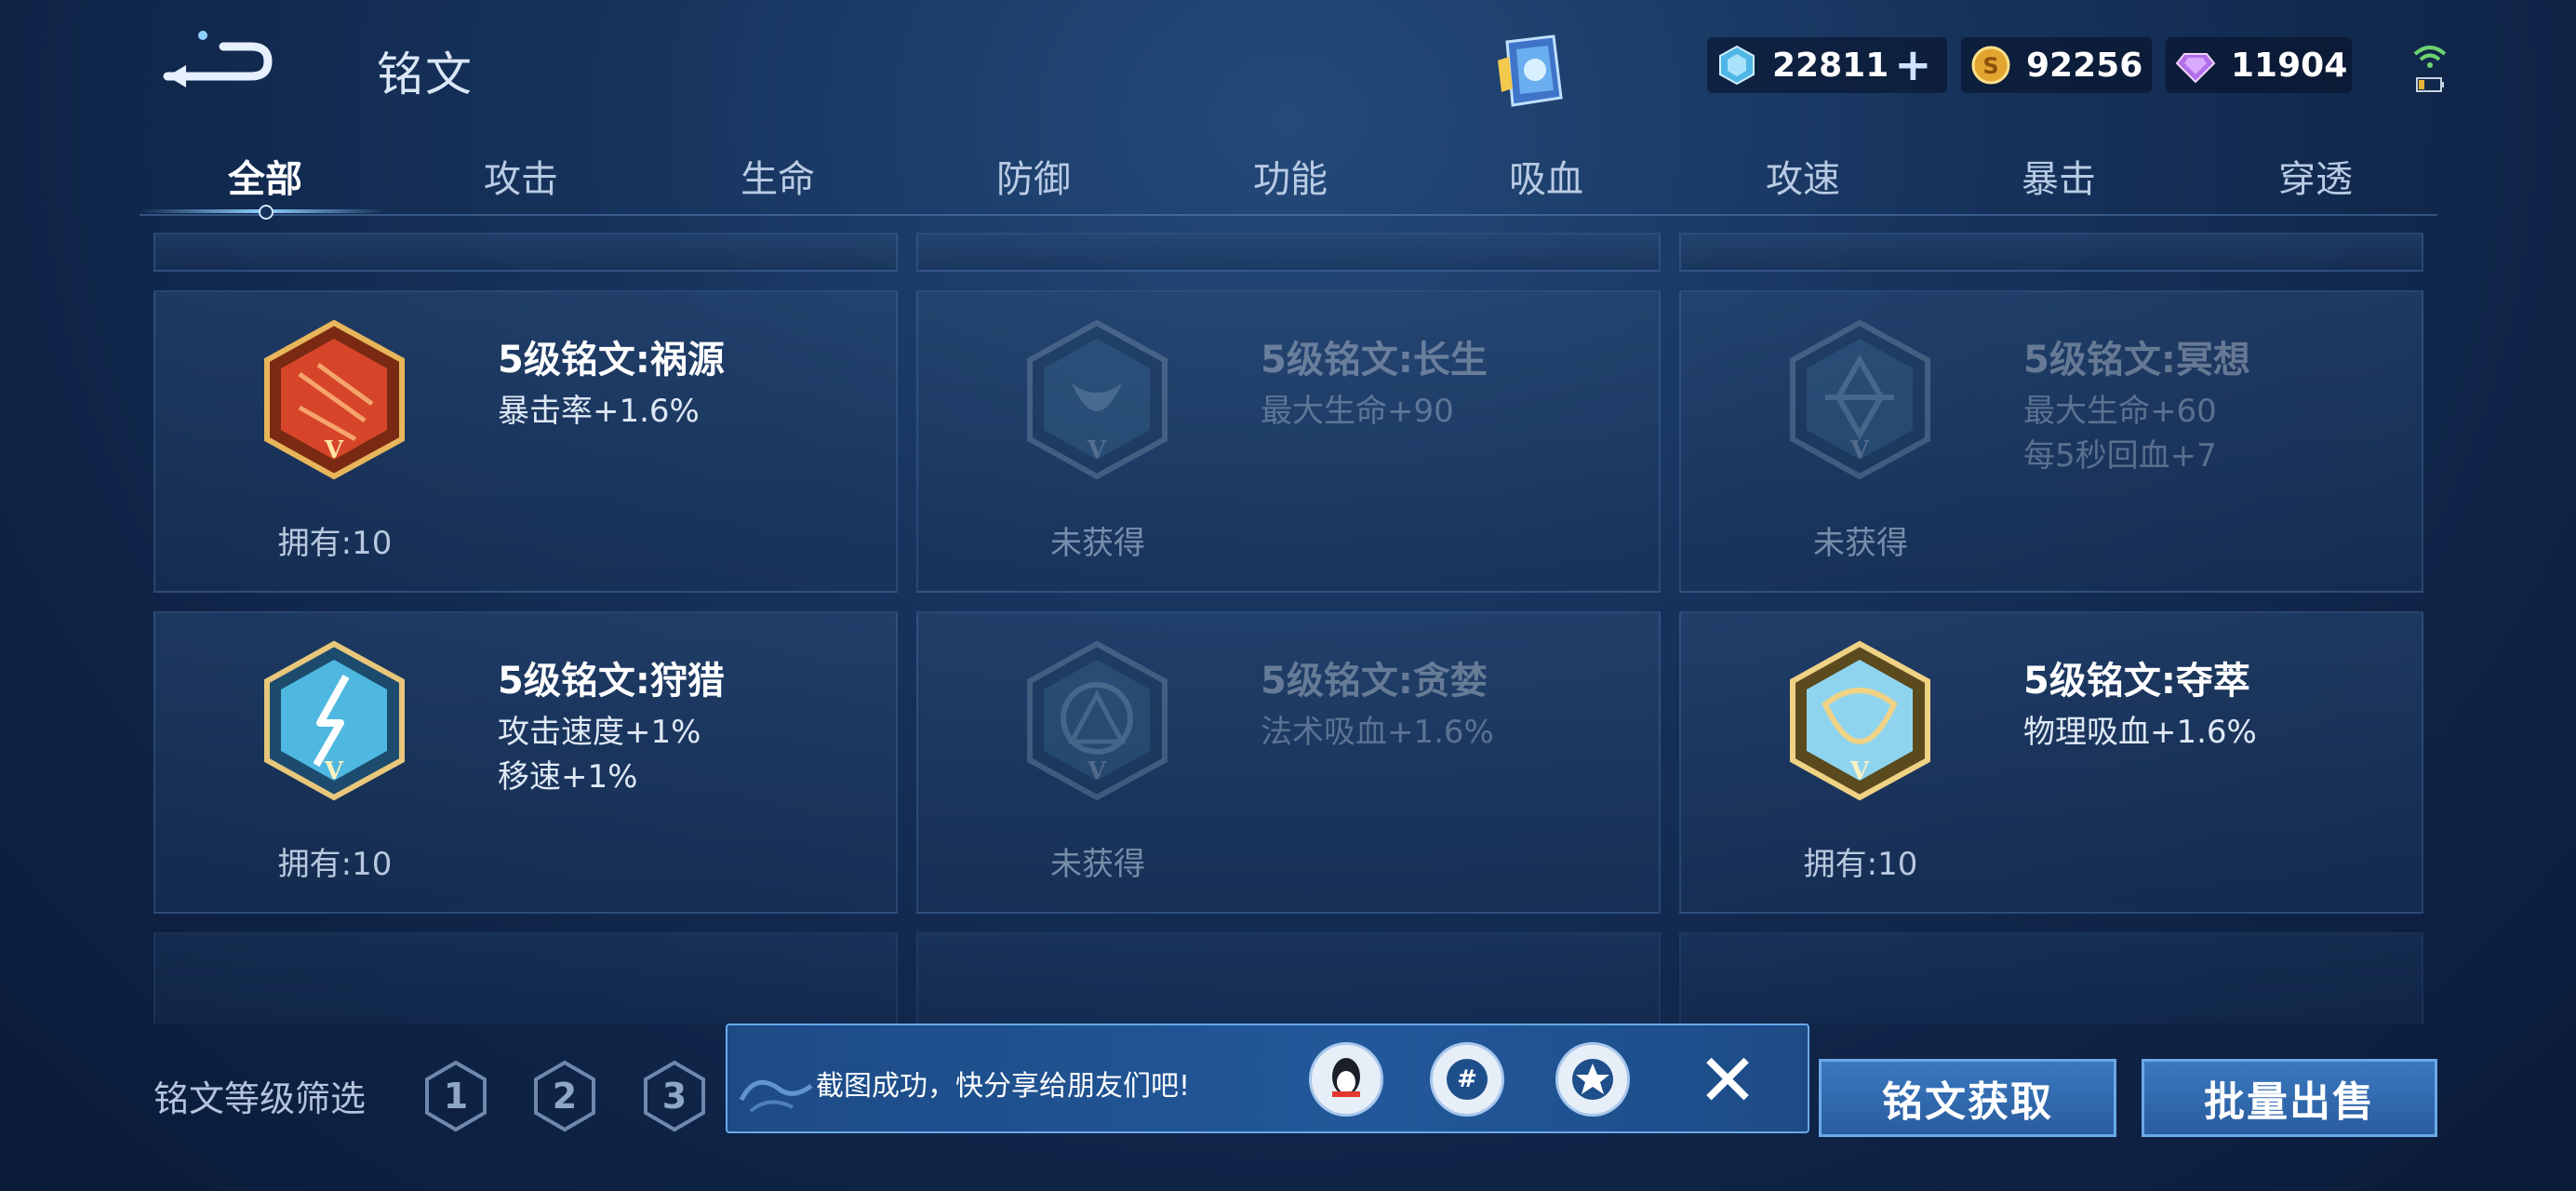 The width and height of the screenshot is (2576, 1191). I want to click on inscription-name: 5级铭文:贪婪, so click(1374, 681).